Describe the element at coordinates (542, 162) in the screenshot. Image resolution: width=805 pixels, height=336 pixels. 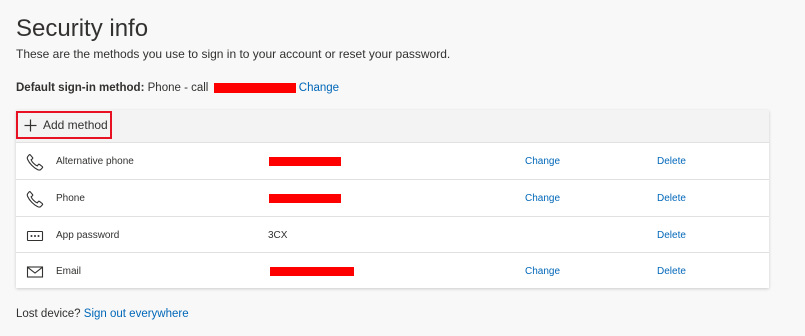
I see `change-link-alternative-phone: Change` at that location.